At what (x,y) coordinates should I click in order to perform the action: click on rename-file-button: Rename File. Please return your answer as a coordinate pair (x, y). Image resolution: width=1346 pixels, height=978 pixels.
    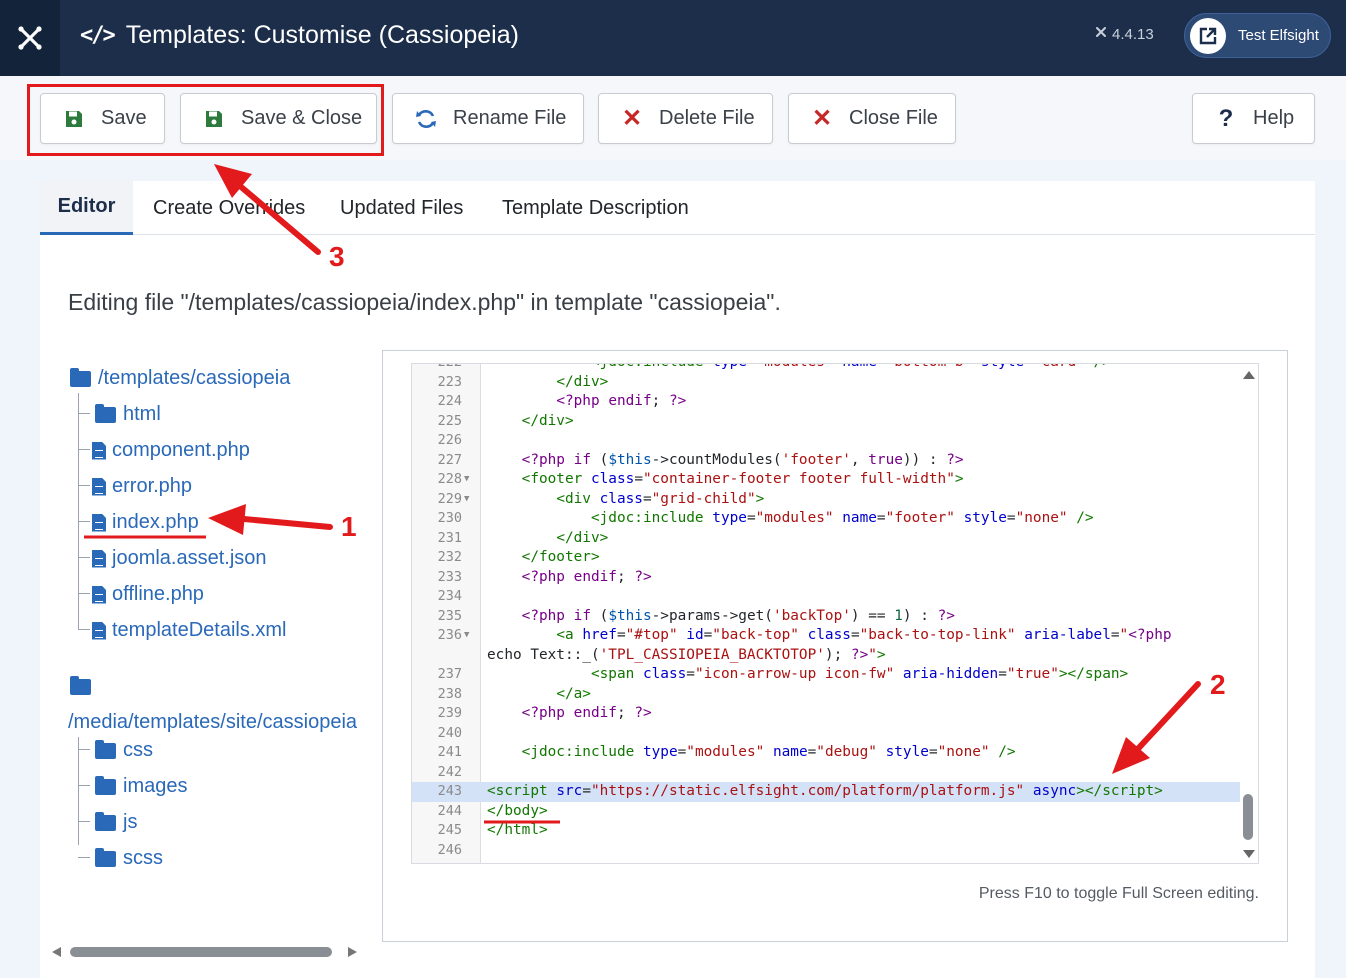
    Looking at the image, I should click on (488, 118).